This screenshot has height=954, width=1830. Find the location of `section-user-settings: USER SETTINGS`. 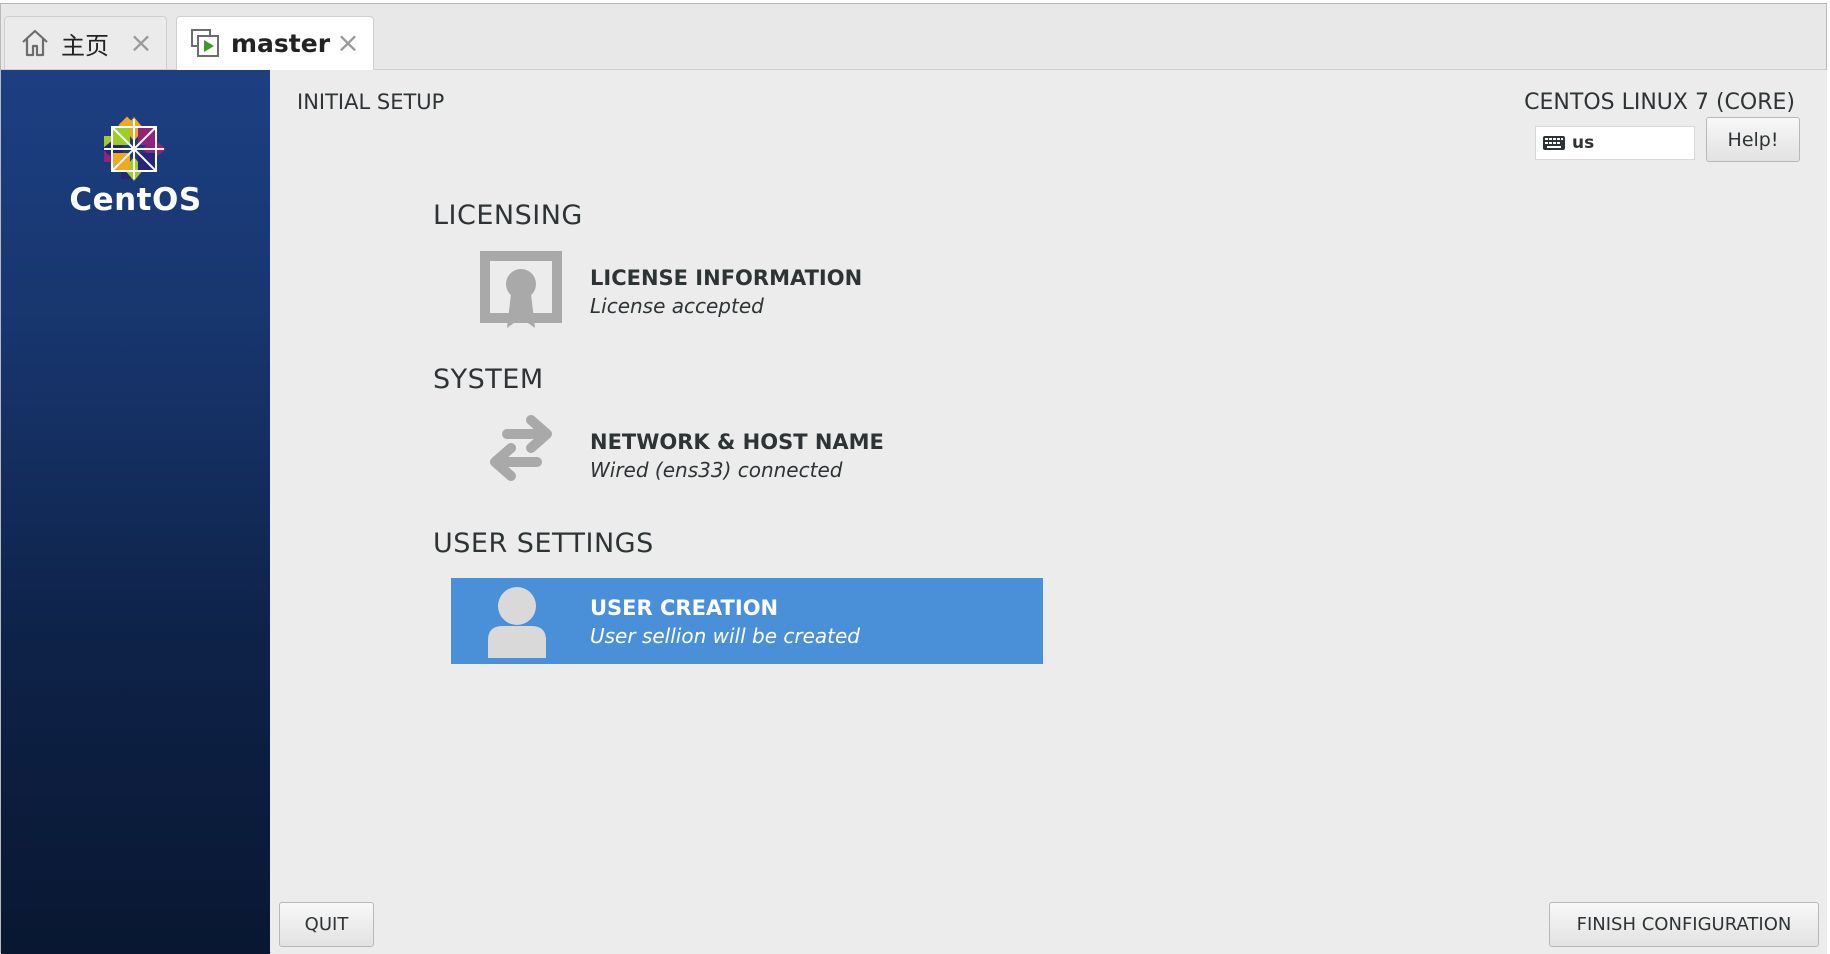

section-user-settings: USER SETTINGS is located at coordinates (543, 543).